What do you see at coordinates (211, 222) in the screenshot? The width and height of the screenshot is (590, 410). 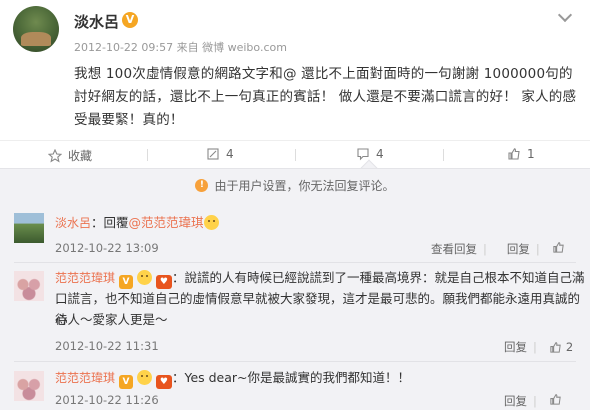 I see `smile-emoji-icon` at bounding box center [211, 222].